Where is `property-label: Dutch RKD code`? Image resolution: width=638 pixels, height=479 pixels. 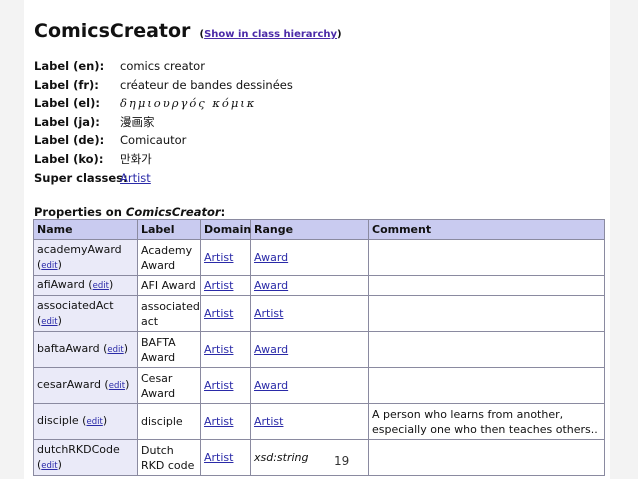
property-label: Dutch RKD code is located at coordinates (169, 457).